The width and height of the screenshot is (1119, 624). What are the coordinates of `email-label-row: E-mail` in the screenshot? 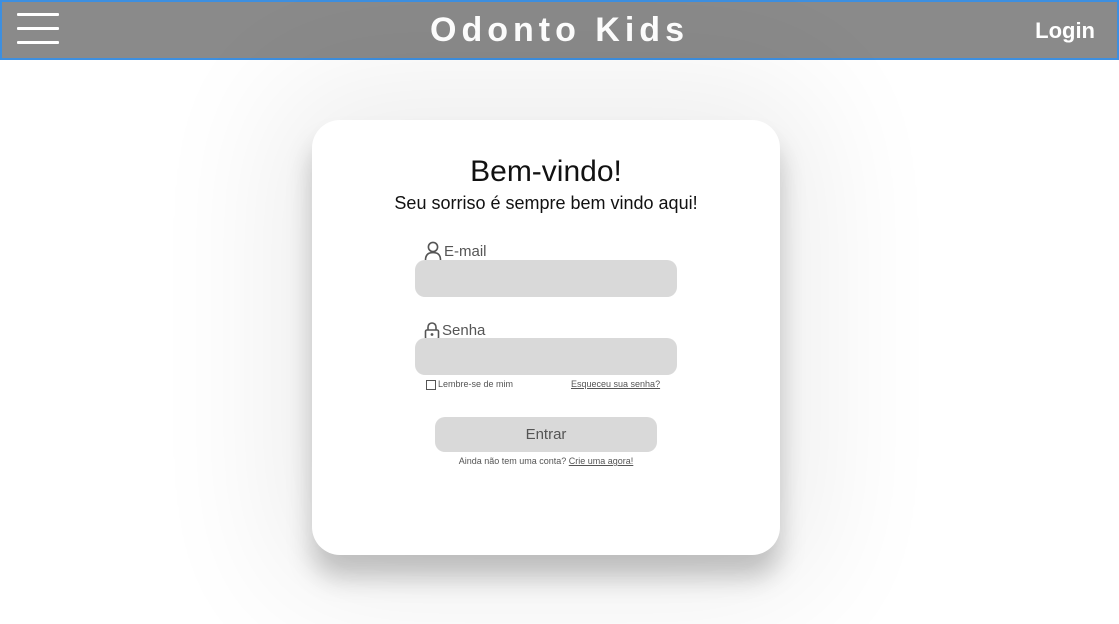 It's located at (455, 250).